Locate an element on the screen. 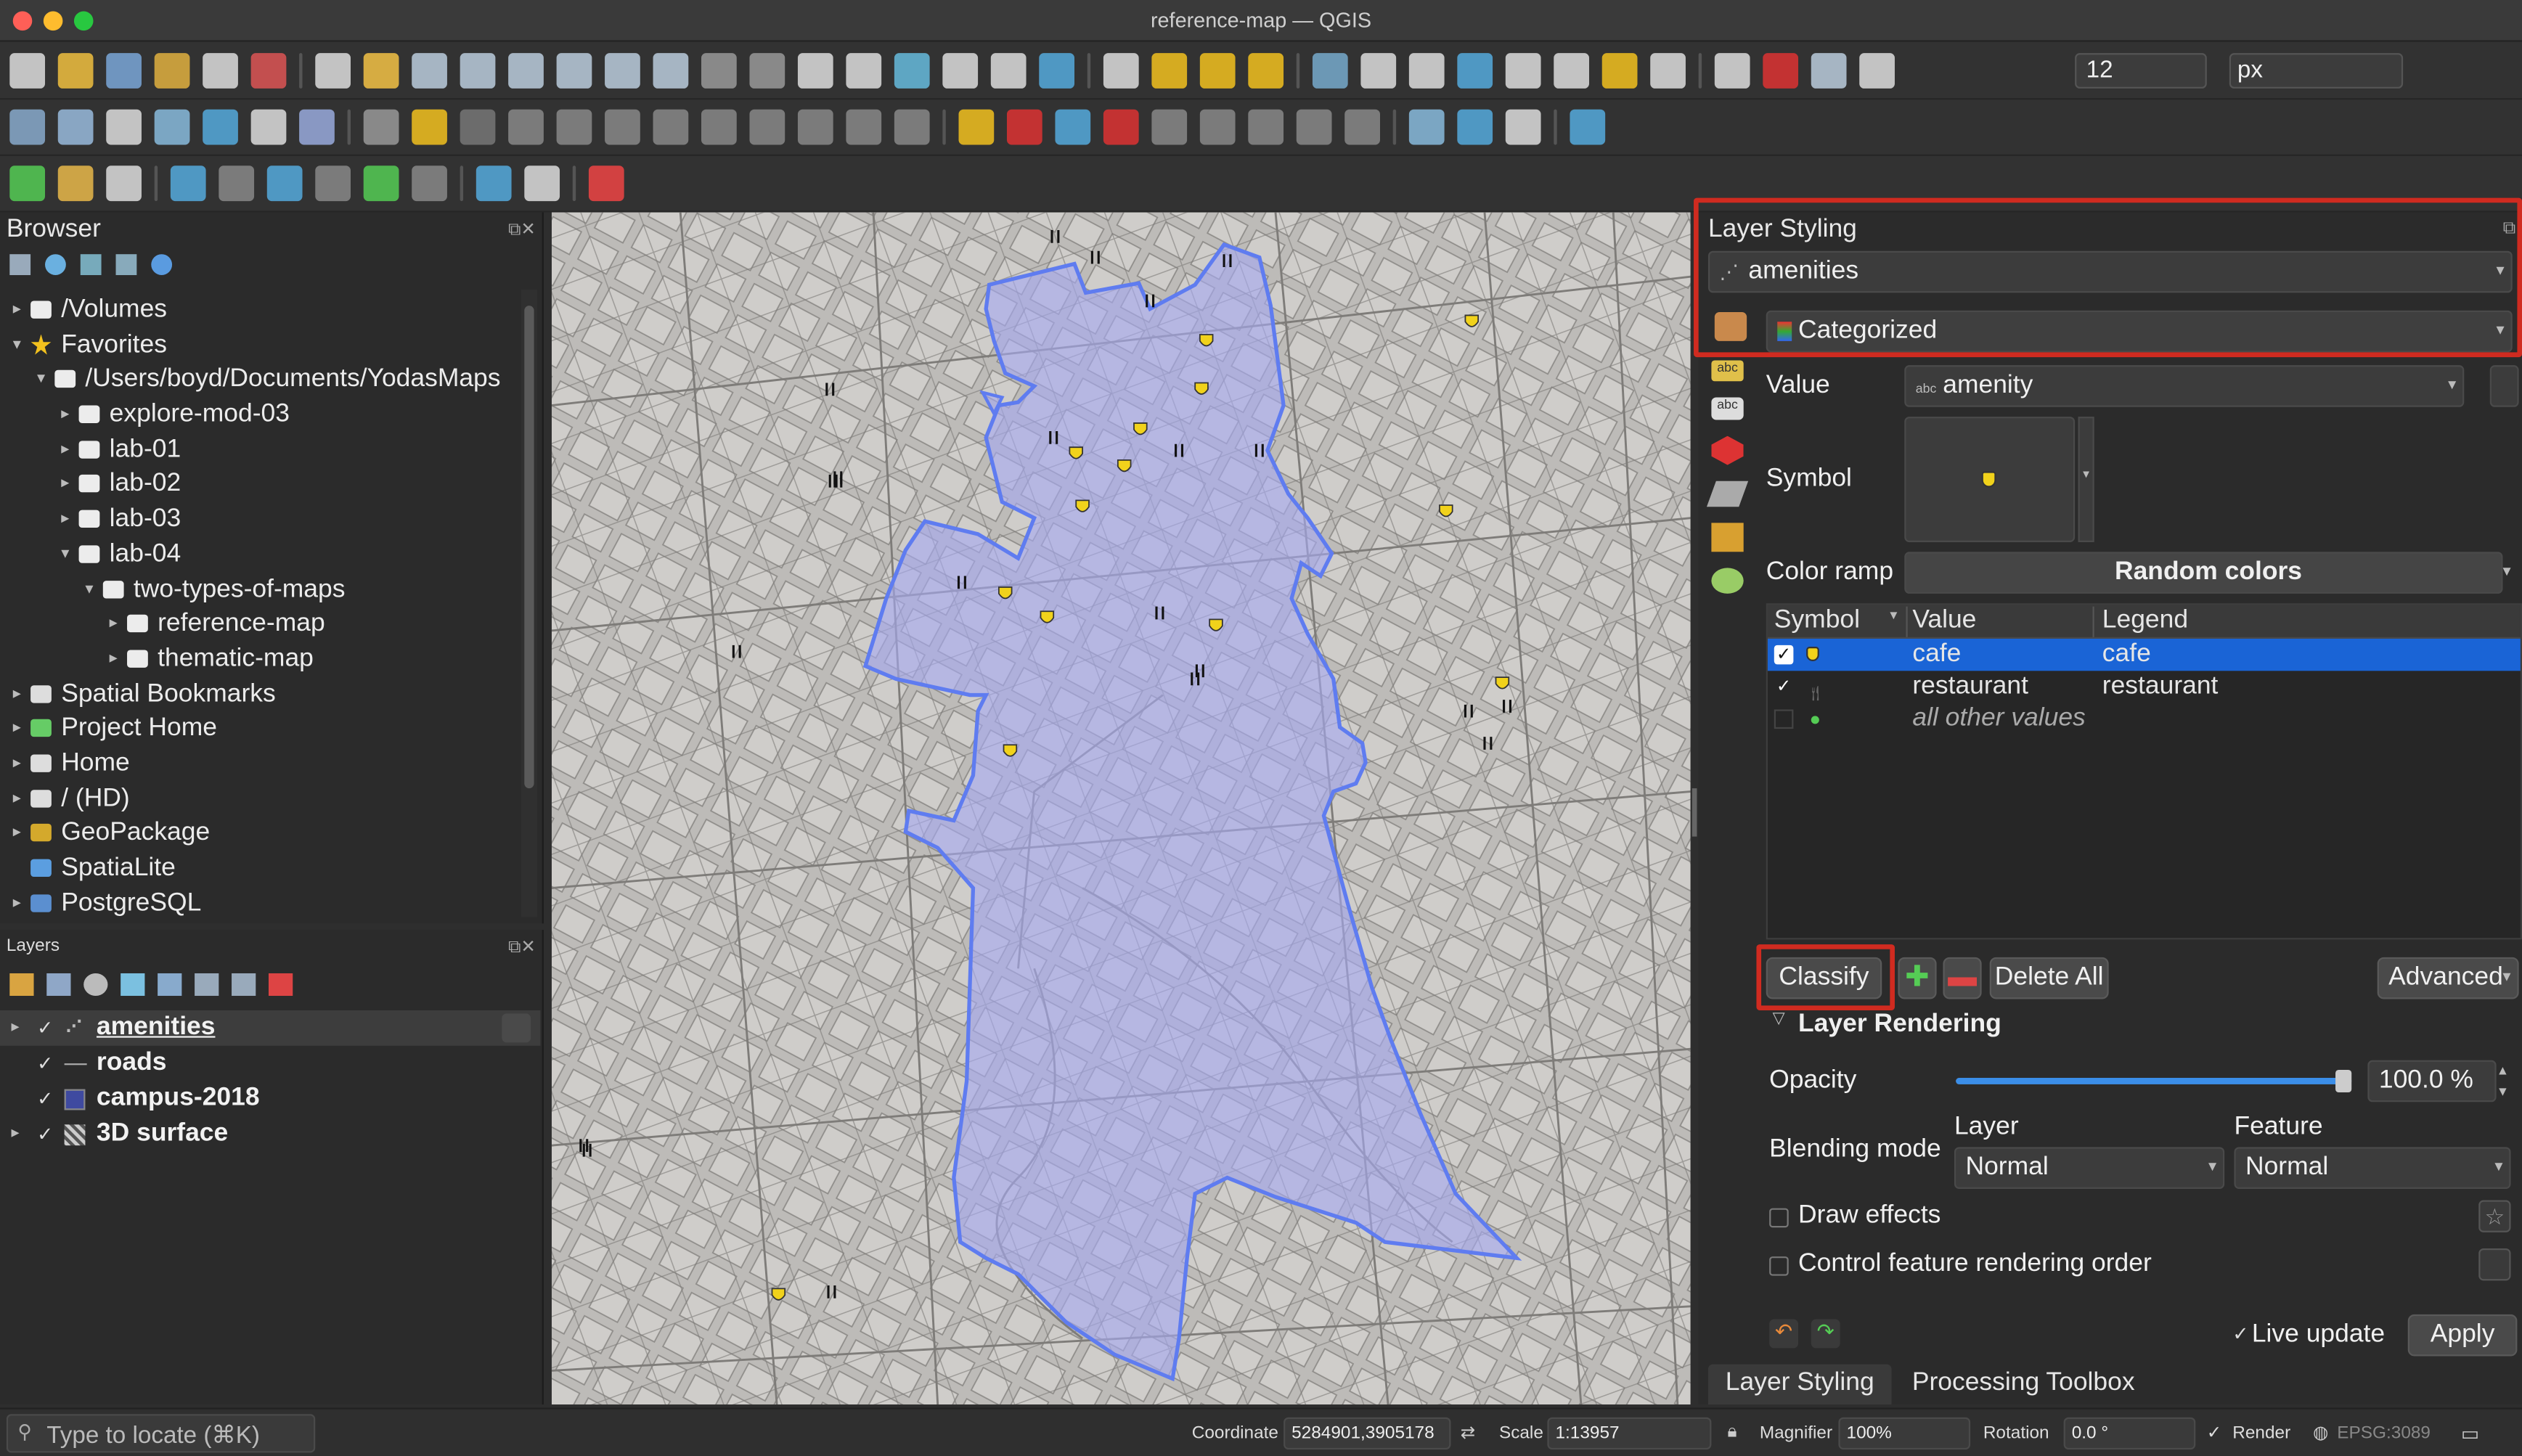 The width and height of the screenshot is (2522, 1456). opacity-stepper: ▲ ▼ is located at coordinates (2507, 1081).